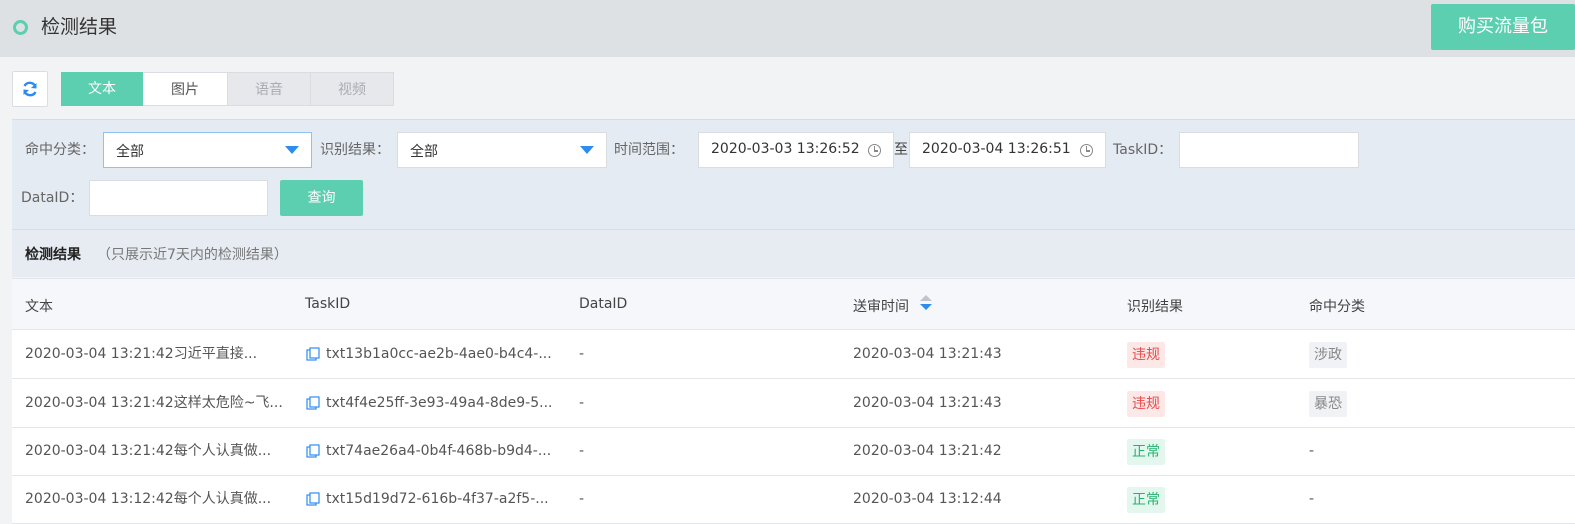 This screenshot has width=1575, height=524. I want to click on hit-category-value: 全部, so click(130, 152).